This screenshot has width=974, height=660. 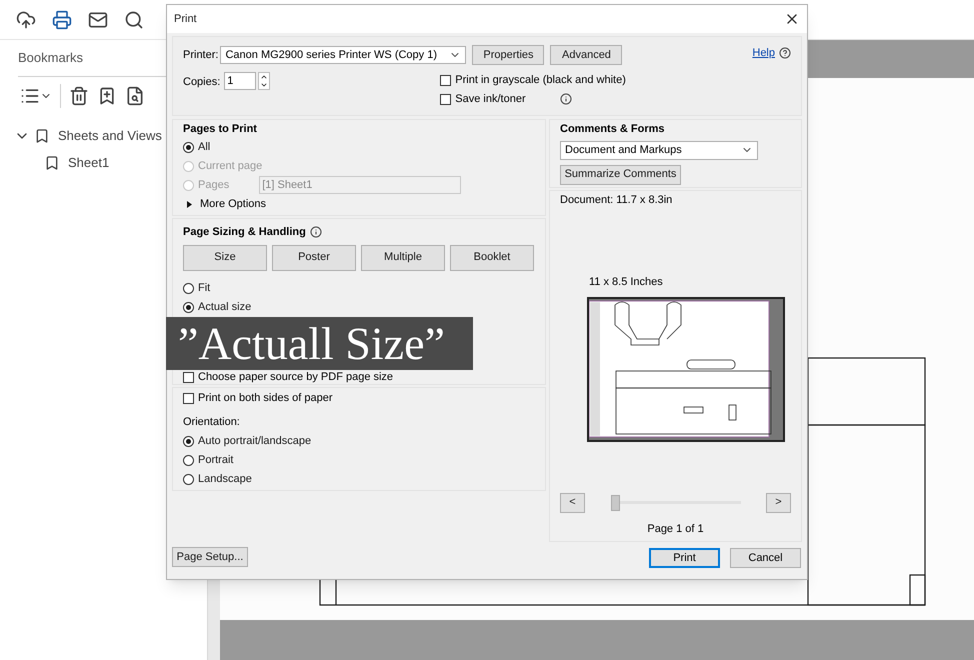 What do you see at coordinates (403, 257) in the screenshot?
I see `mode-button: Multiple` at bounding box center [403, 257].